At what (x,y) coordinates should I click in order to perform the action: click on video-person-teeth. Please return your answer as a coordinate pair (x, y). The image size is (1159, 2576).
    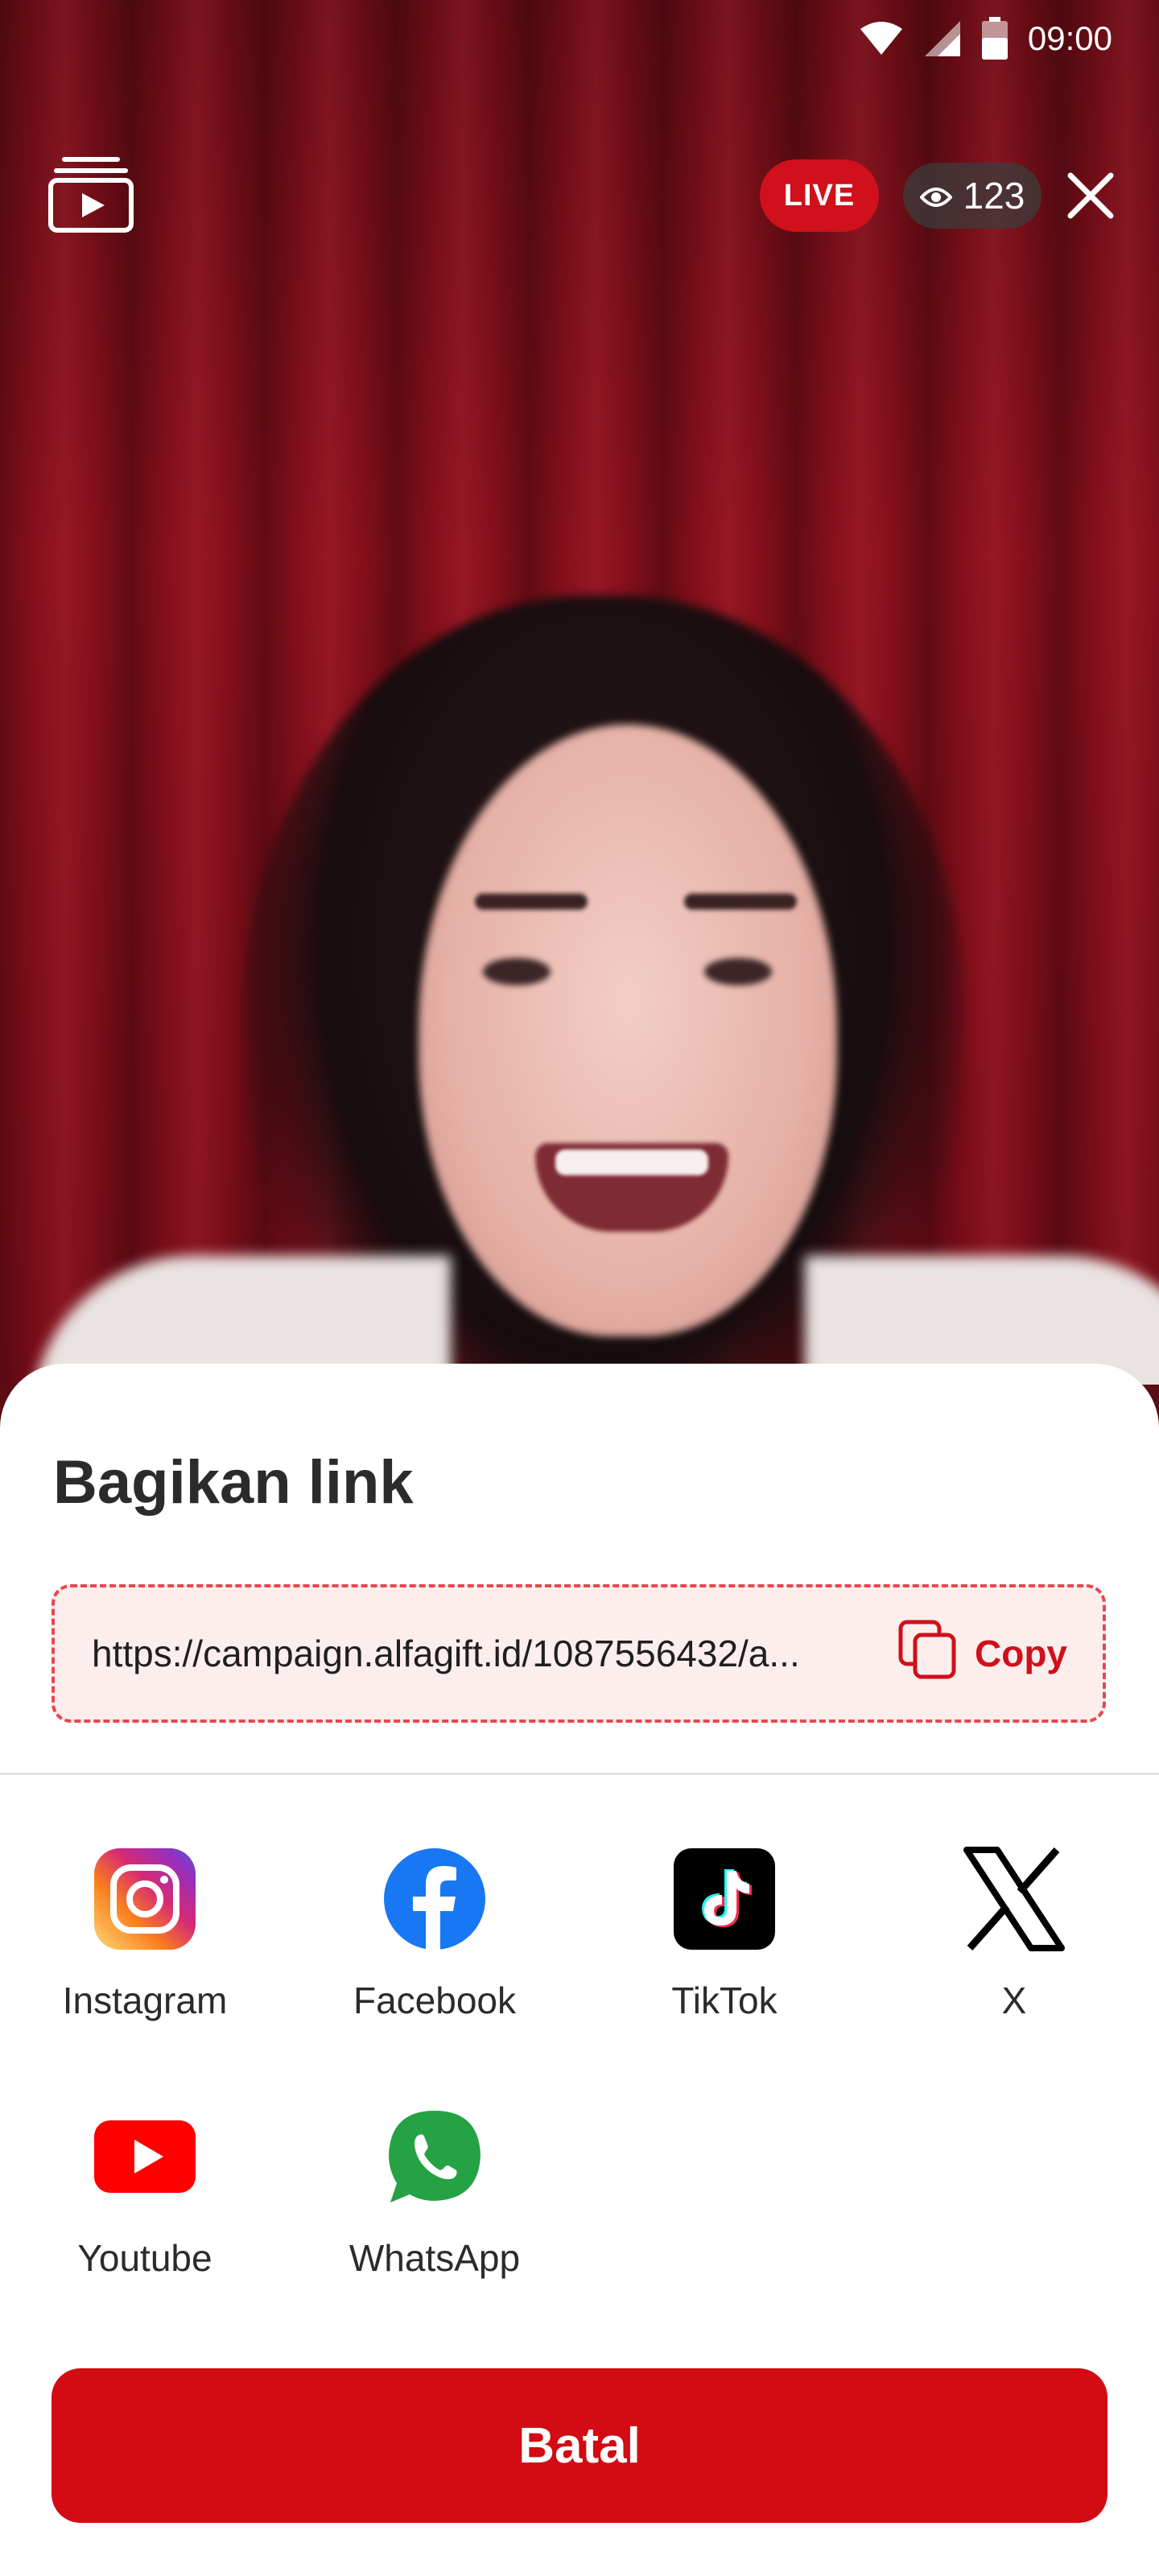
    Looking at the image, I should click on (631, 1162).